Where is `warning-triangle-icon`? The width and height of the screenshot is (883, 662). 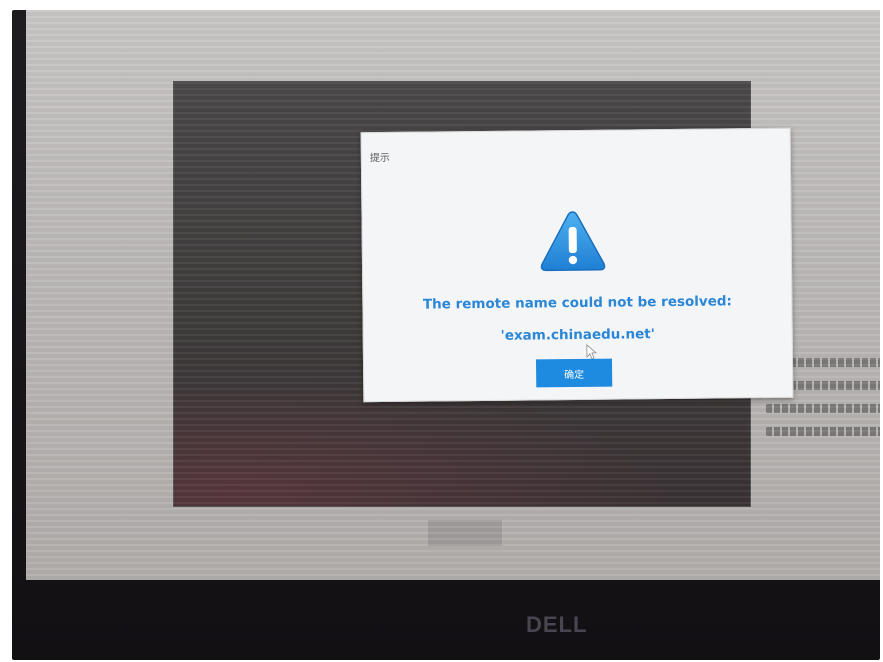
warning-triangle-icon is located at coordinates (573, 241).